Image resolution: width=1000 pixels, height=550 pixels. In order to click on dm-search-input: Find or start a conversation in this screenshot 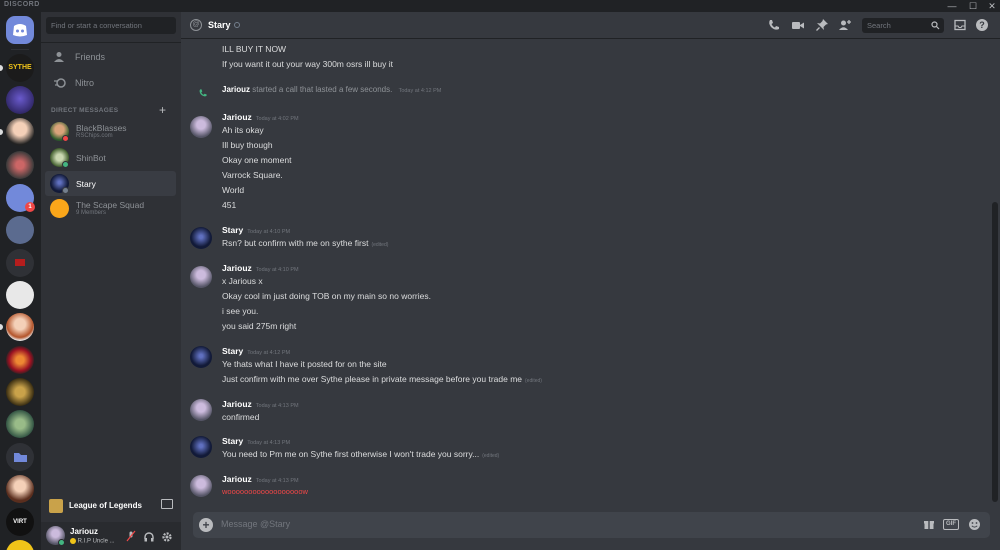, I will do `click(111, 25)`.